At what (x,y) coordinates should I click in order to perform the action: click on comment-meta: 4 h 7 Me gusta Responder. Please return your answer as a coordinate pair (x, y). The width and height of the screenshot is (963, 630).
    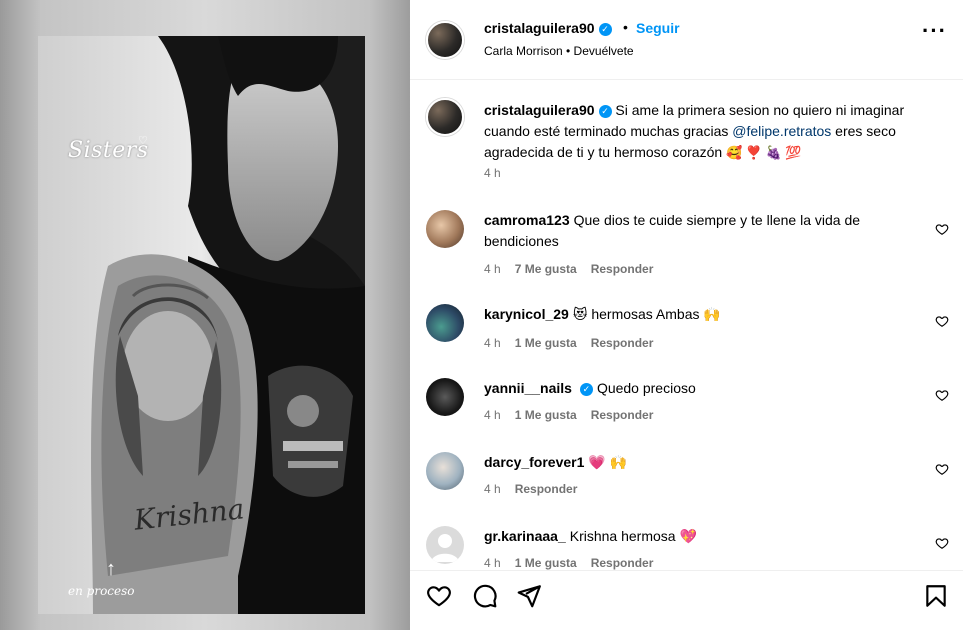
    Looking at the image, I should click on (575, 269).